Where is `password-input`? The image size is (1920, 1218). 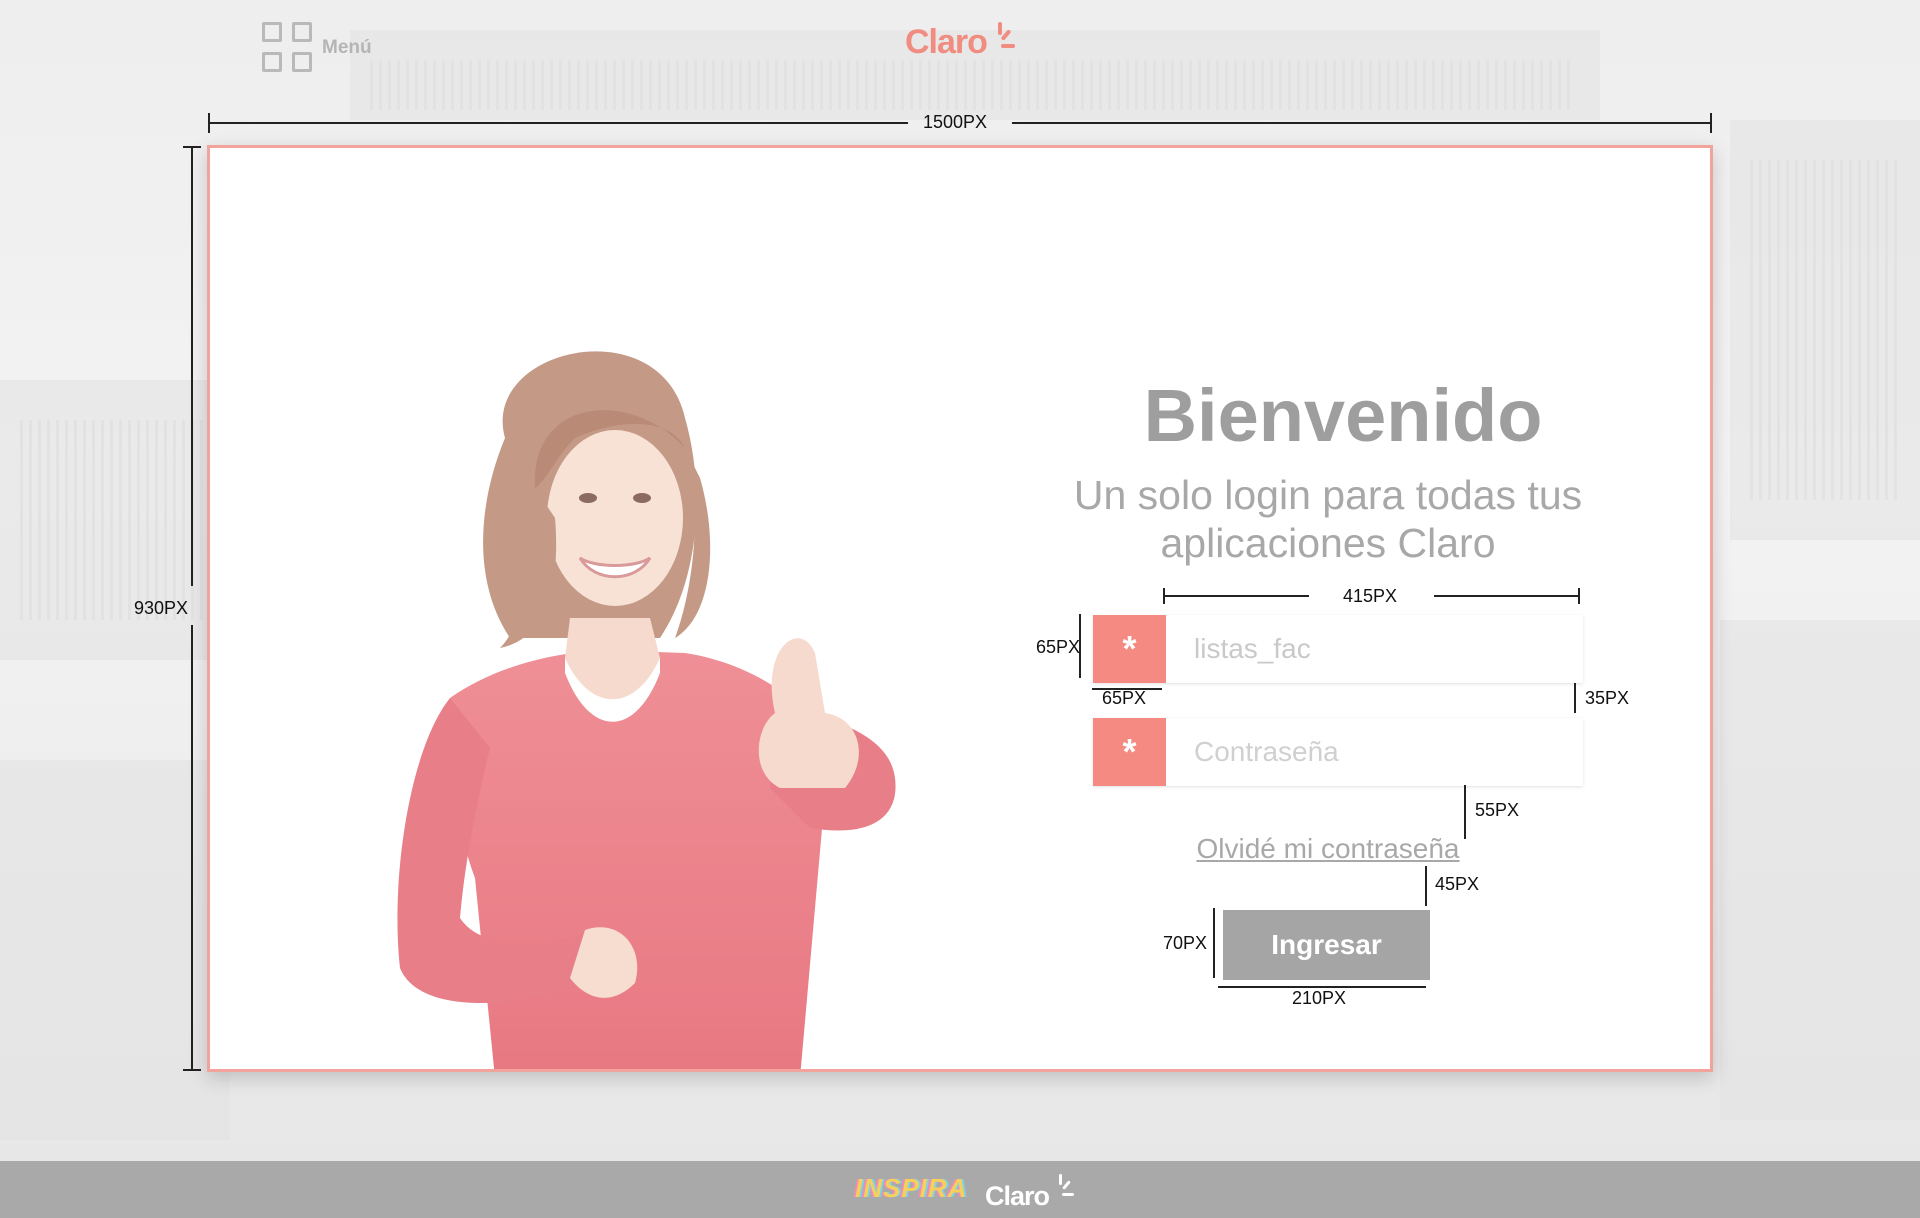 password-input is located at coordinates (1374, 752).